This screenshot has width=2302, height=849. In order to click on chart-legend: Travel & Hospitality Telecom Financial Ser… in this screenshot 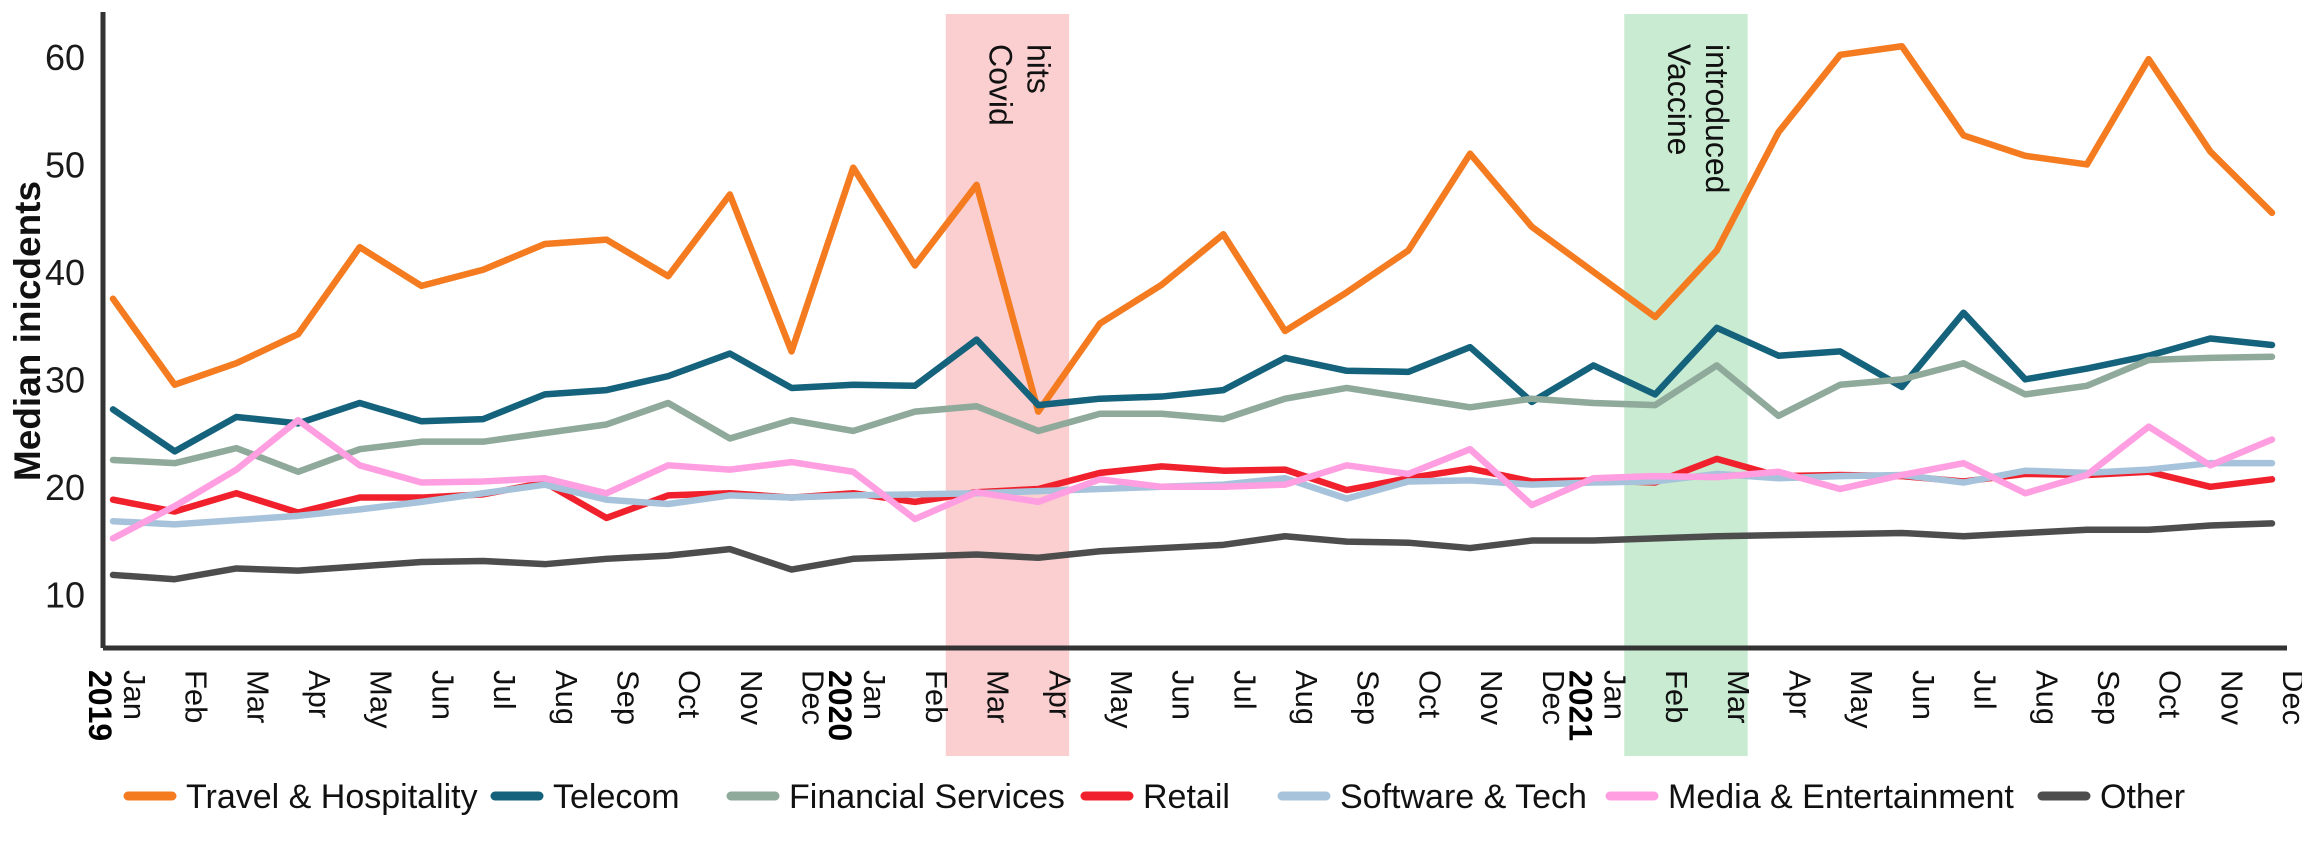, I will do `click(1154, 797)`.